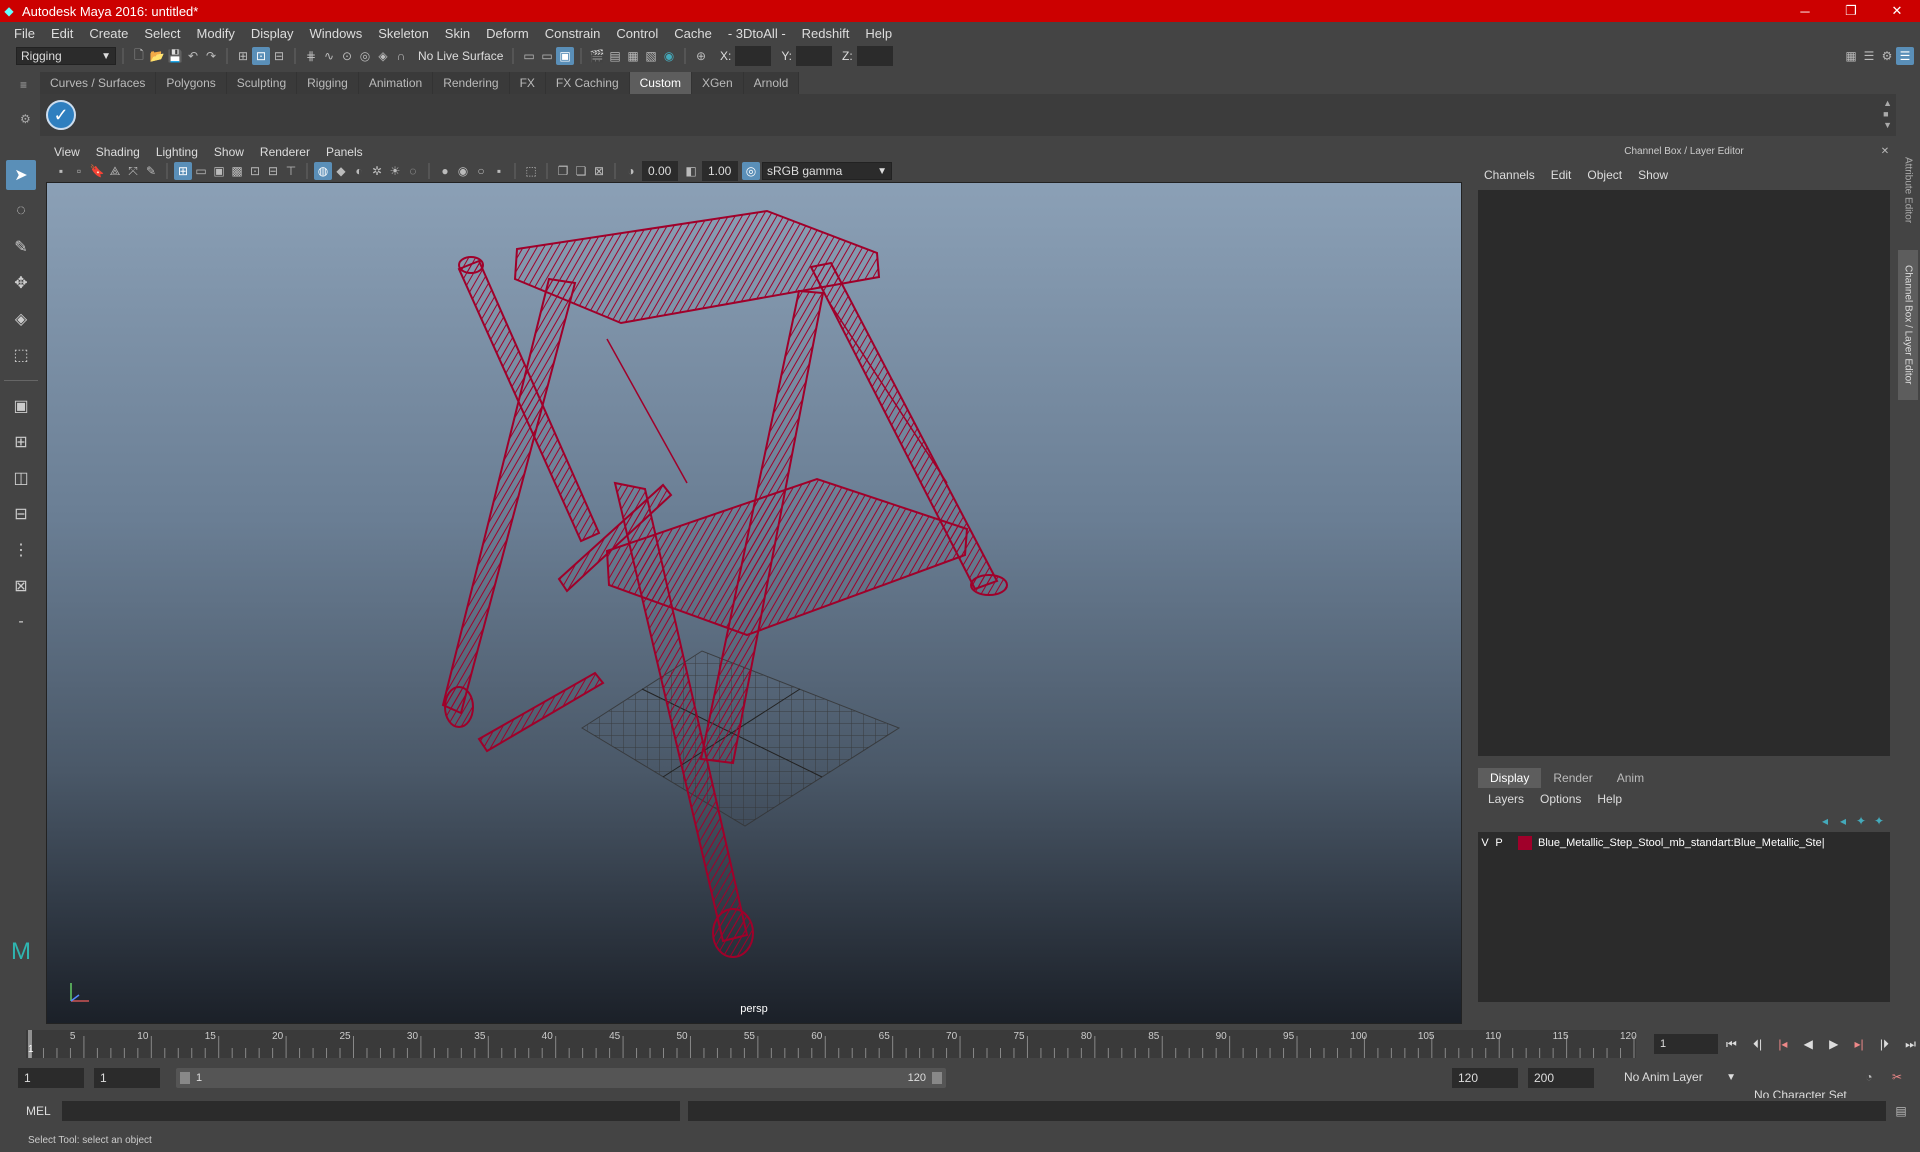 Image resolution: width=1920 pixels, height=1152 pixels. What do you see at coordinates (1485, 1078) in the screenshot?
I see `playback-end-field: 120` at bounding box center [1485, 1078].